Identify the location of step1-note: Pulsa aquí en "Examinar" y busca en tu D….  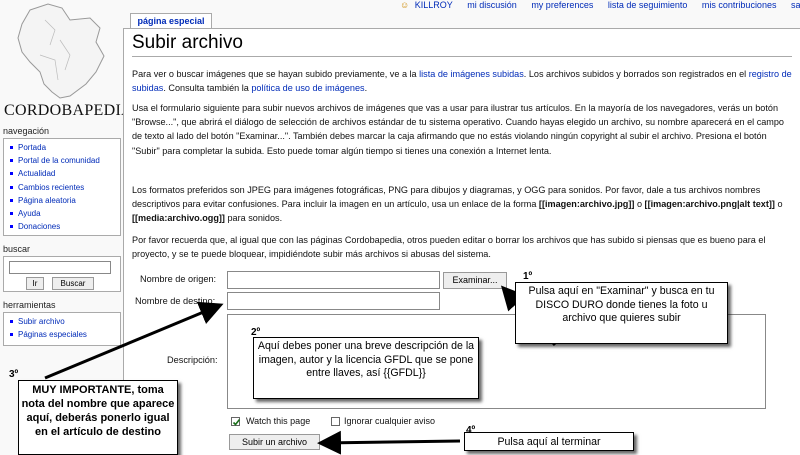
(621, 313).